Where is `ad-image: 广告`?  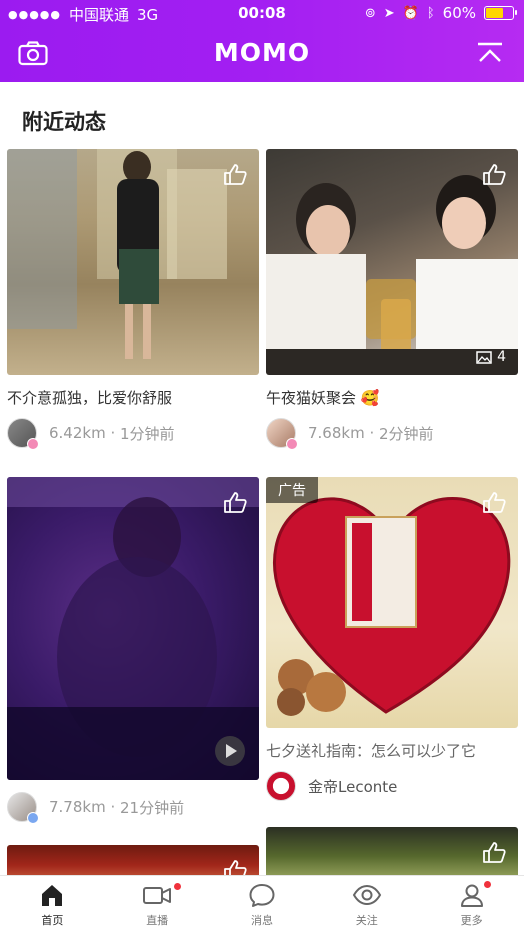
ad-image: 广告 is located at coordinates (392, 602).